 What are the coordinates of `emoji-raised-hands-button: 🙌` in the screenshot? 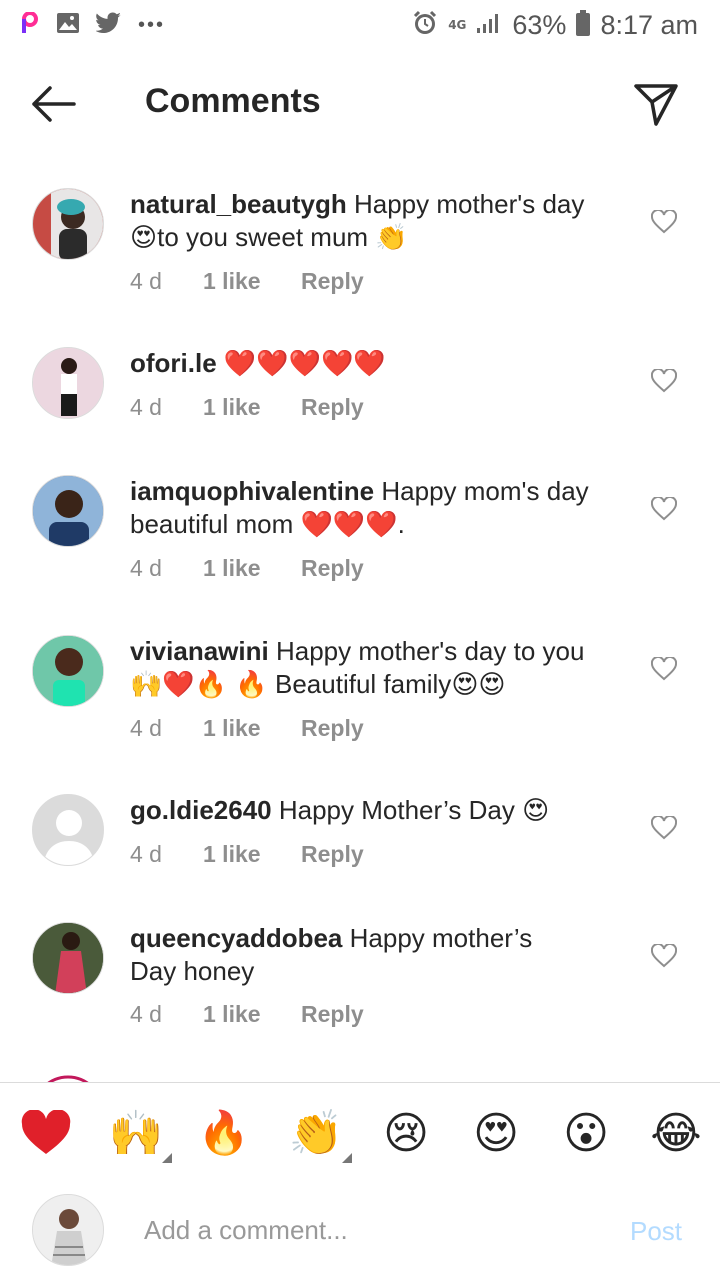 It's located at (139, 1134).